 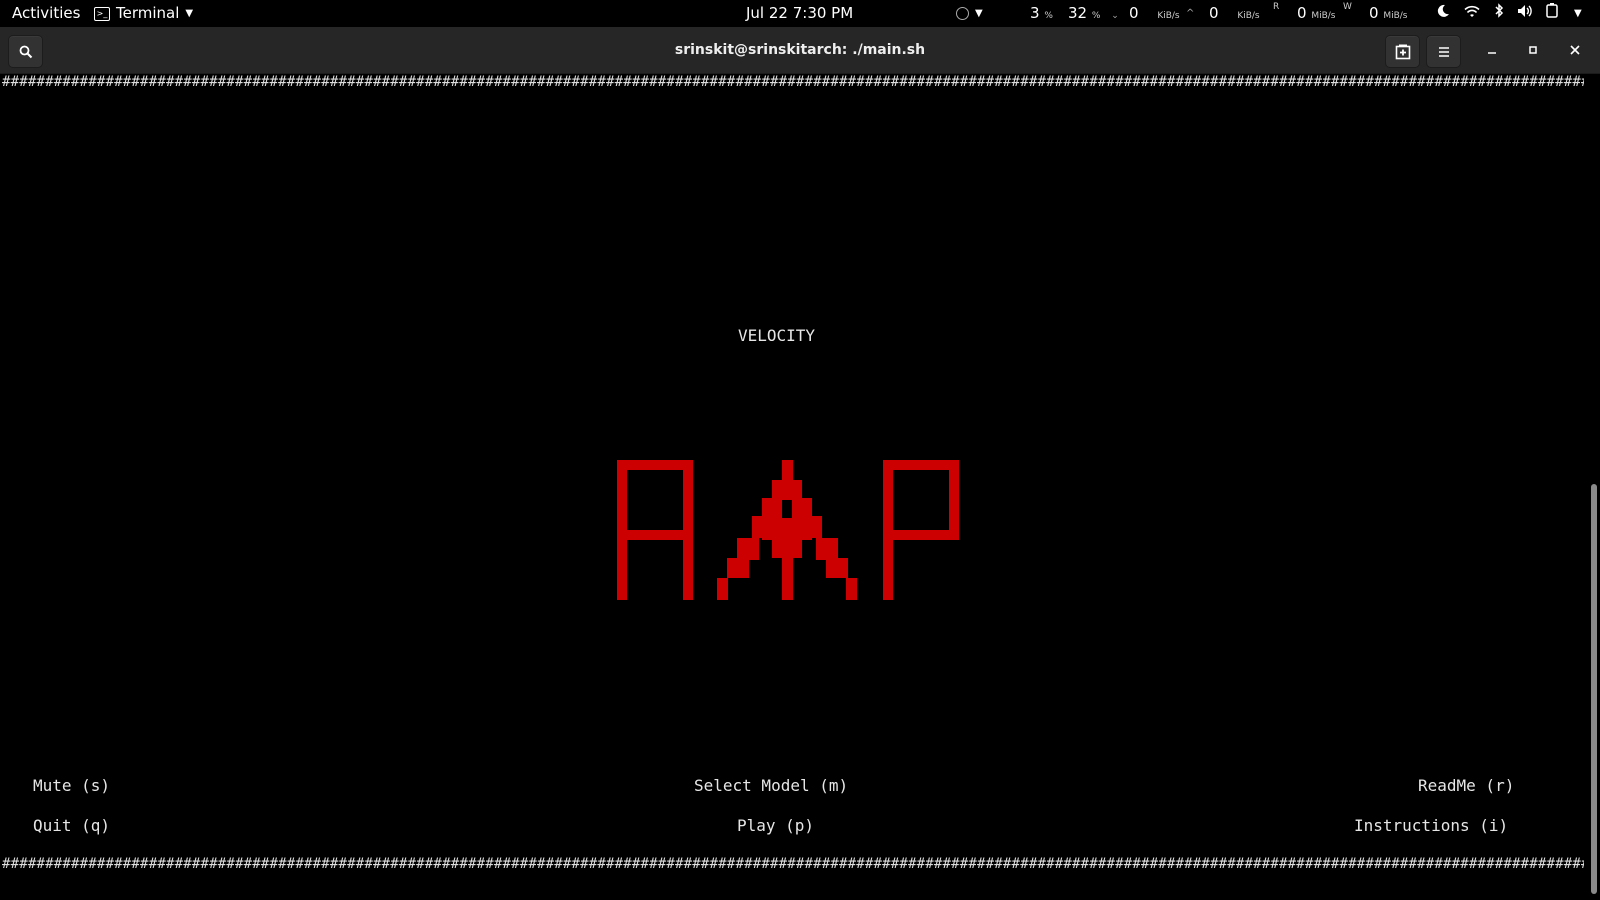 I want to click on activities-button: Activities, so click(x=46, y=13).